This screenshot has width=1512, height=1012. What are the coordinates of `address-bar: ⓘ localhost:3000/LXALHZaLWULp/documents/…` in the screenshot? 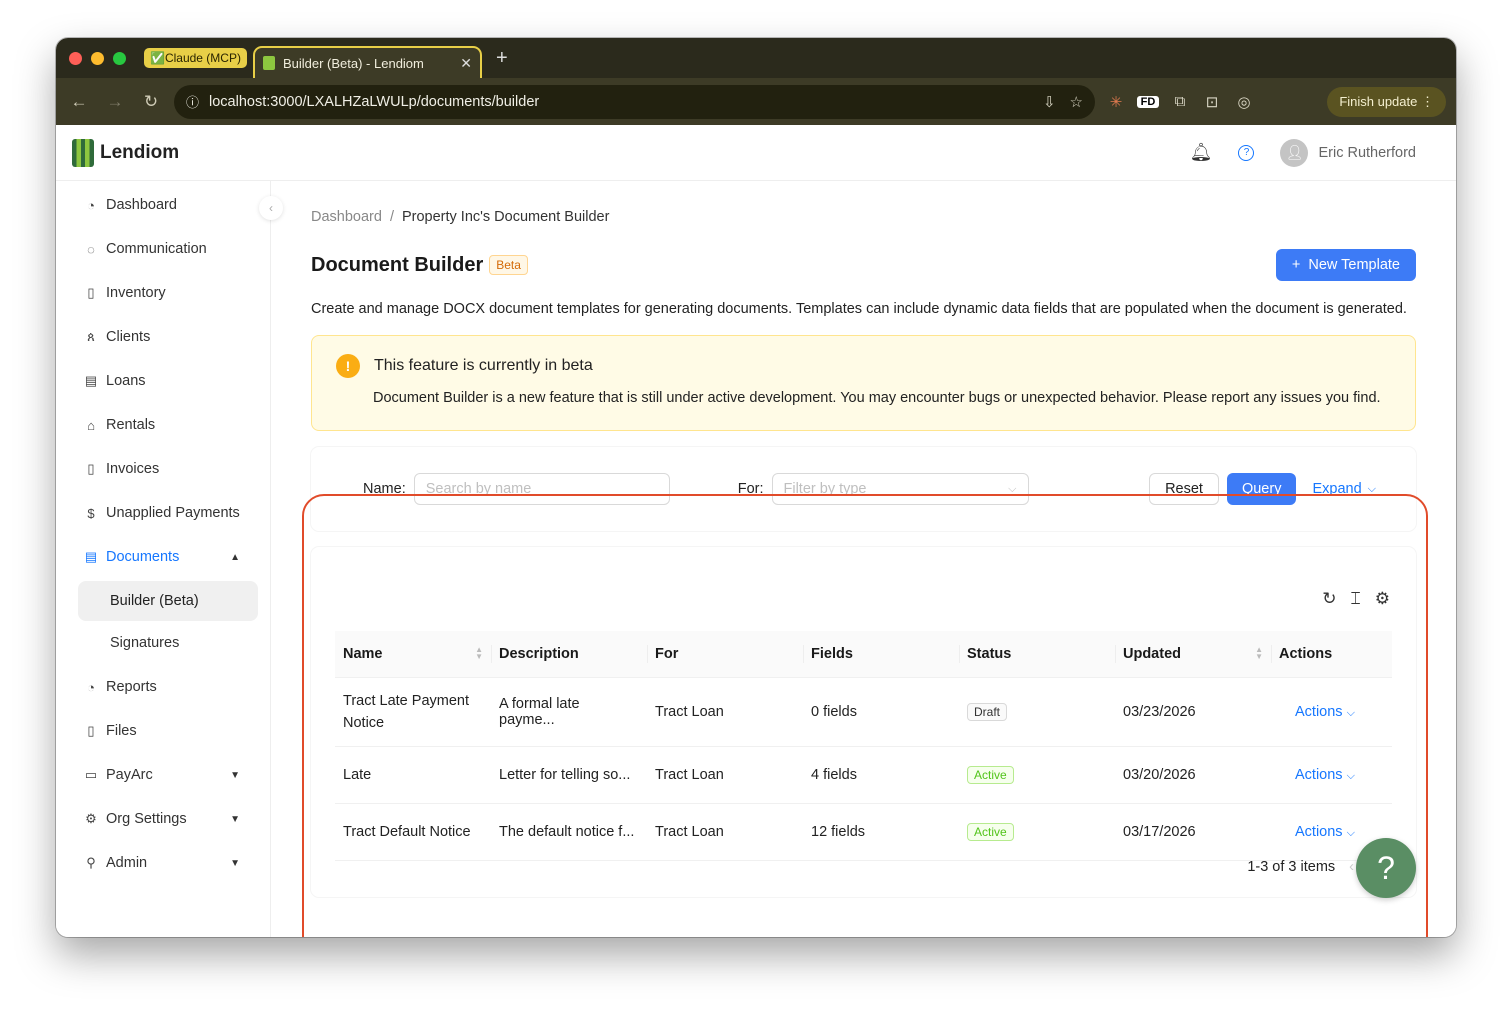 It's located at (634, 101).